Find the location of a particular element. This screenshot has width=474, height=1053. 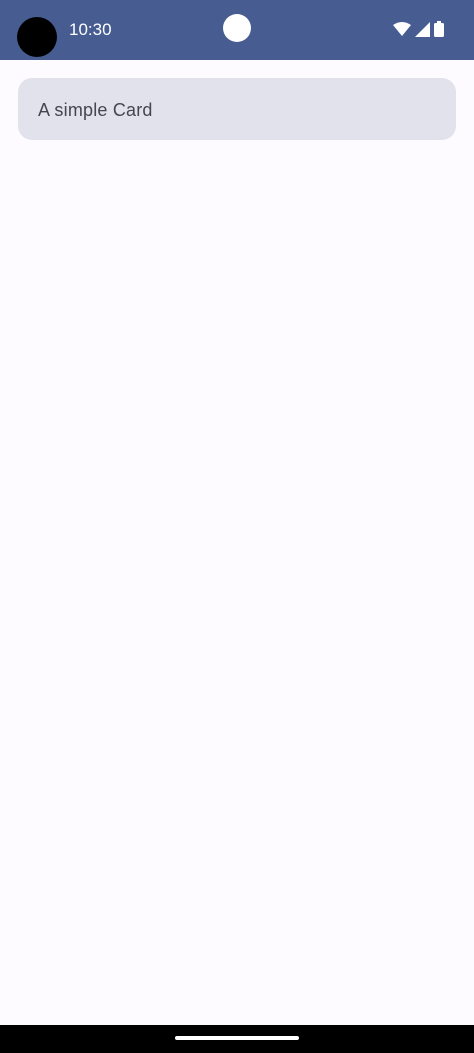

navigation-bar is located at coordinates (237, 1039).